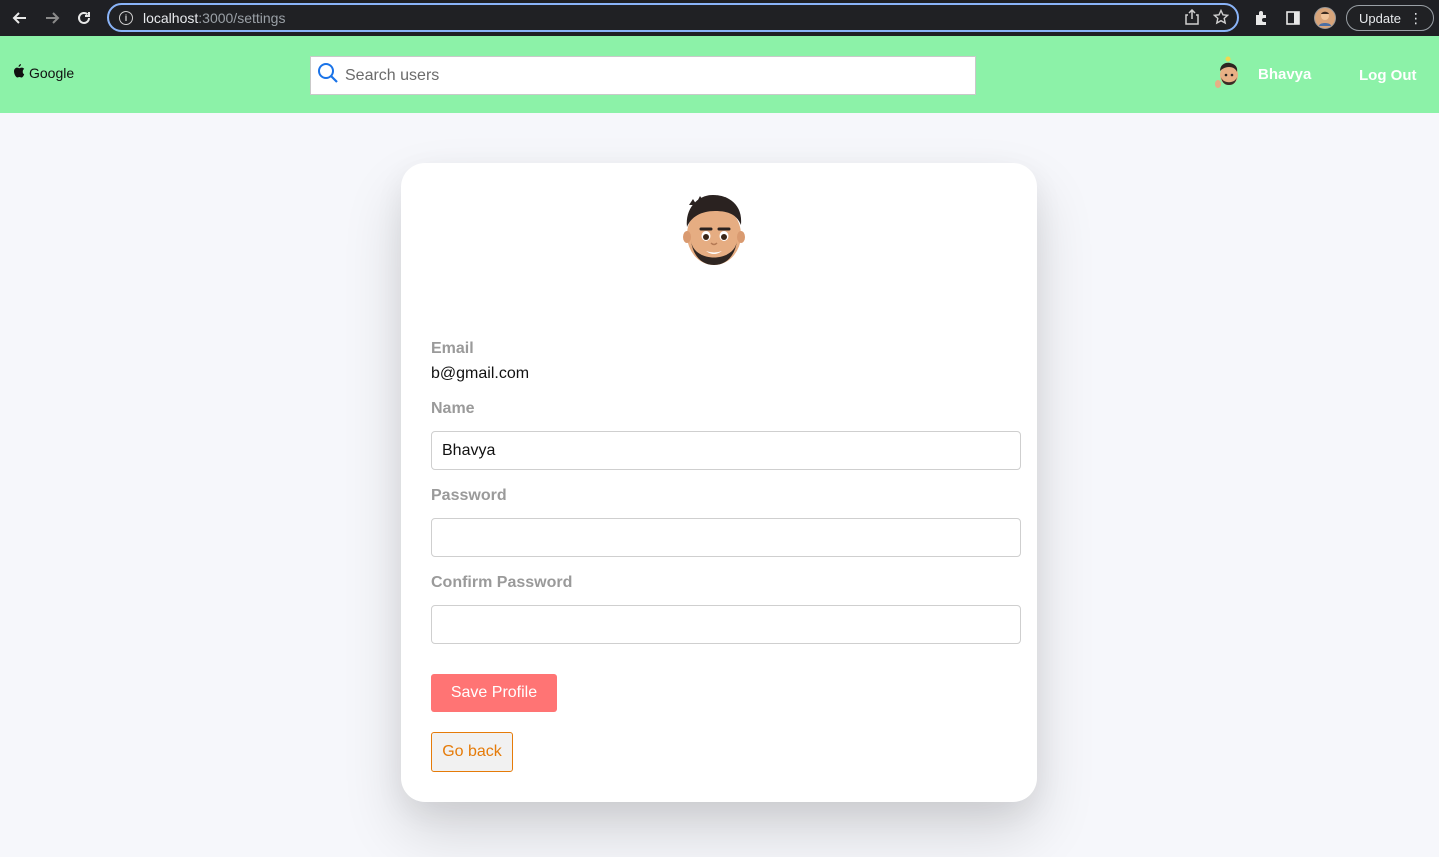 This screenshot has height=857, width=1439. What do you see at coordinates (502, 582) in the screenshot?
I see `confirm-password-label: Confirm Password` at bounding box center [502, 582].